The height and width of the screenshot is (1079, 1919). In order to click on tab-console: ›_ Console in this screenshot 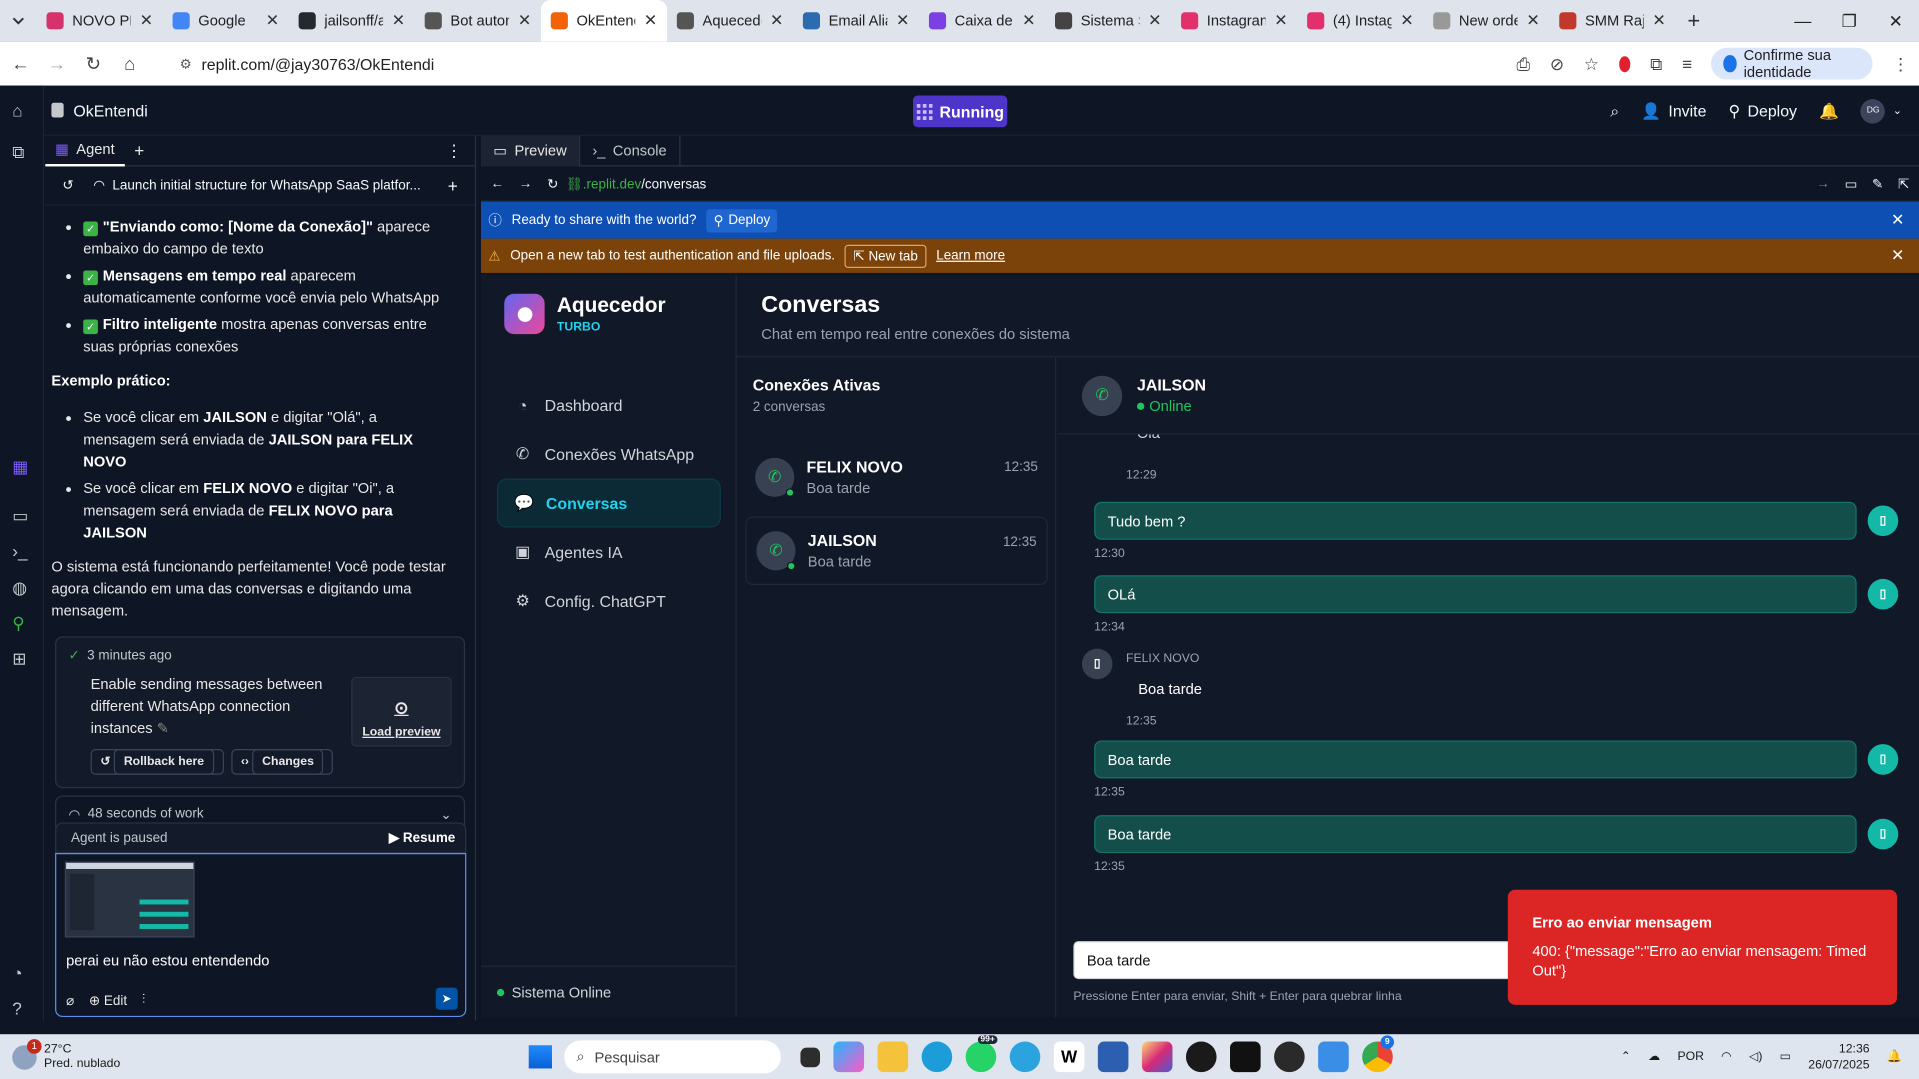, I will do `click(630, 150)`.